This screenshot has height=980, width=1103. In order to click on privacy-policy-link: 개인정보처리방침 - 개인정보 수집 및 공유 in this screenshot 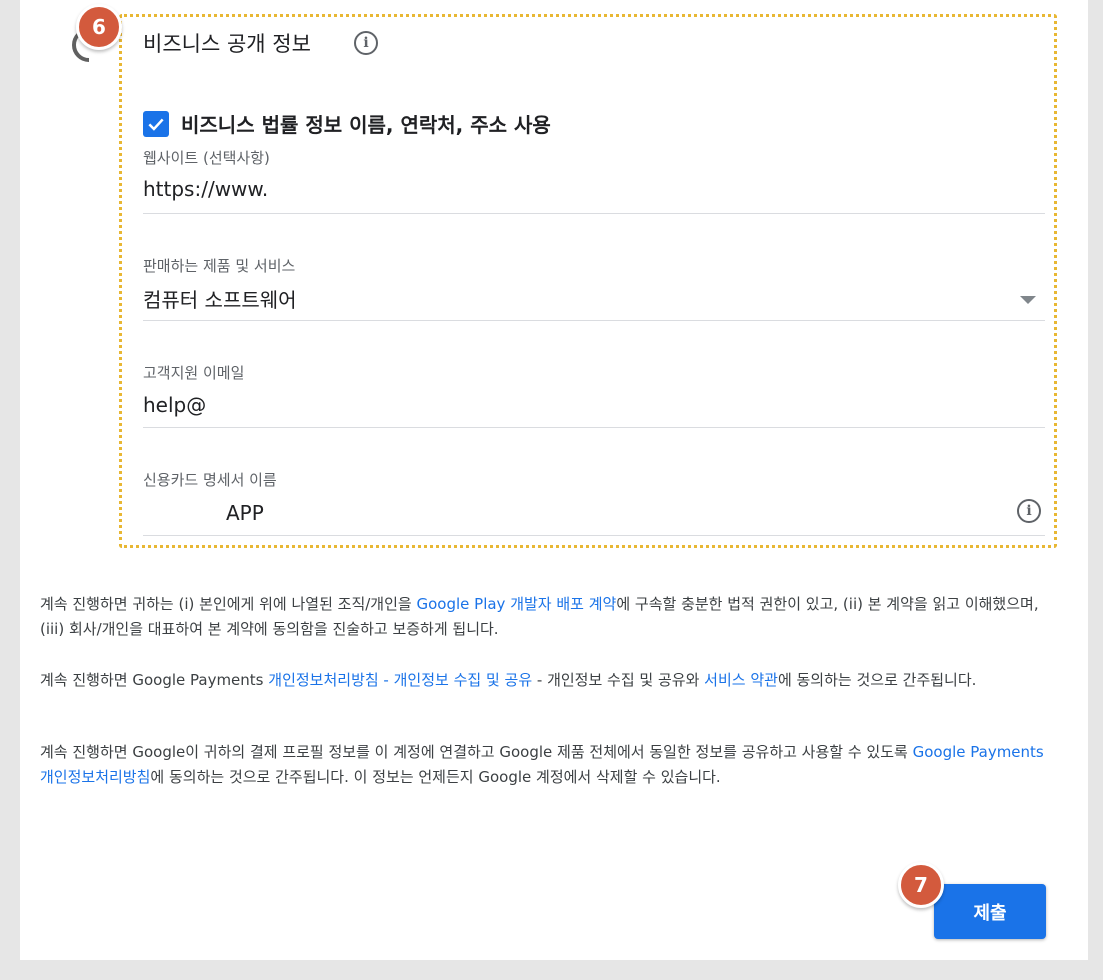, I will do `click(400, 680)`.